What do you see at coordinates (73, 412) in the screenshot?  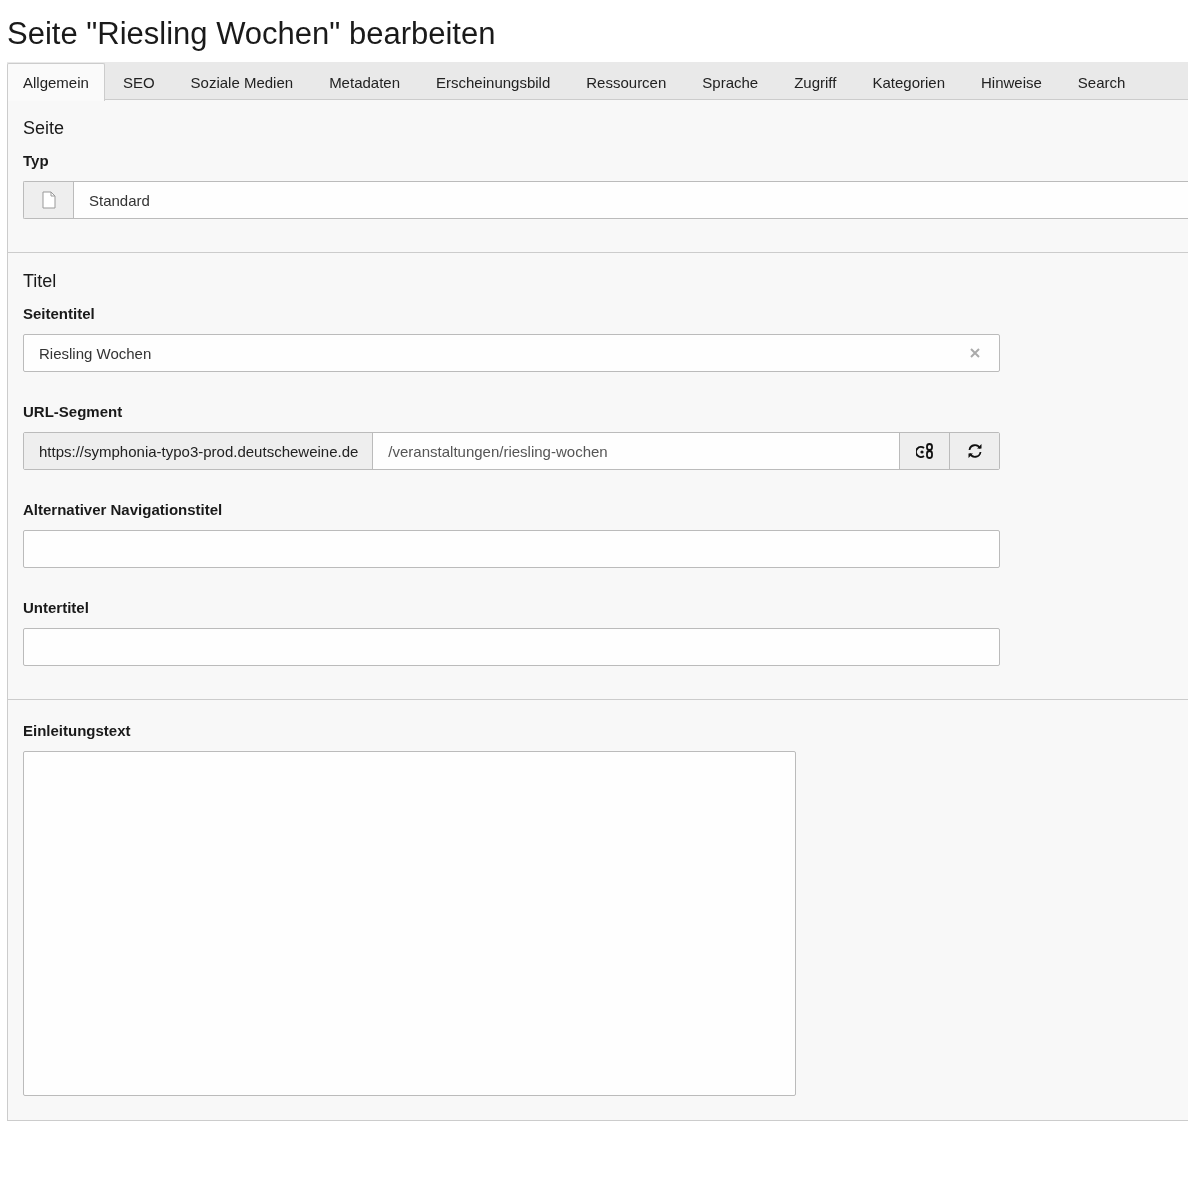 I see `field-label: URL-Segment` at bounding box center [73, 412].